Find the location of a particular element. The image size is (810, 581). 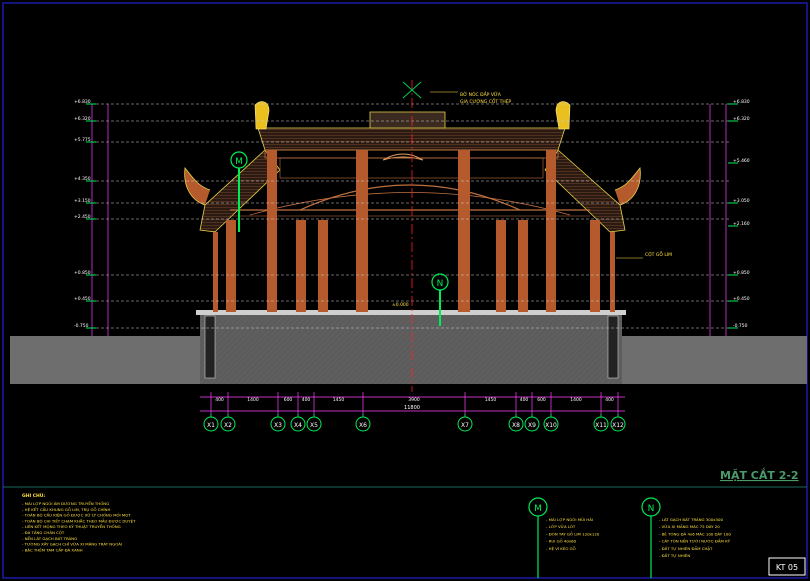

note-line: - ĐÁ TẢNG CHÂN CỘT is located at coordinates (43, 532).